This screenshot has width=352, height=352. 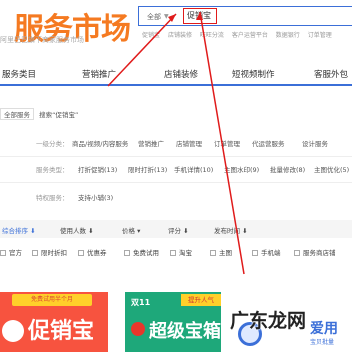 I want to click on filter-row-privilege: 特权服务： 支持小辅(3), so click(x=176, y=199).